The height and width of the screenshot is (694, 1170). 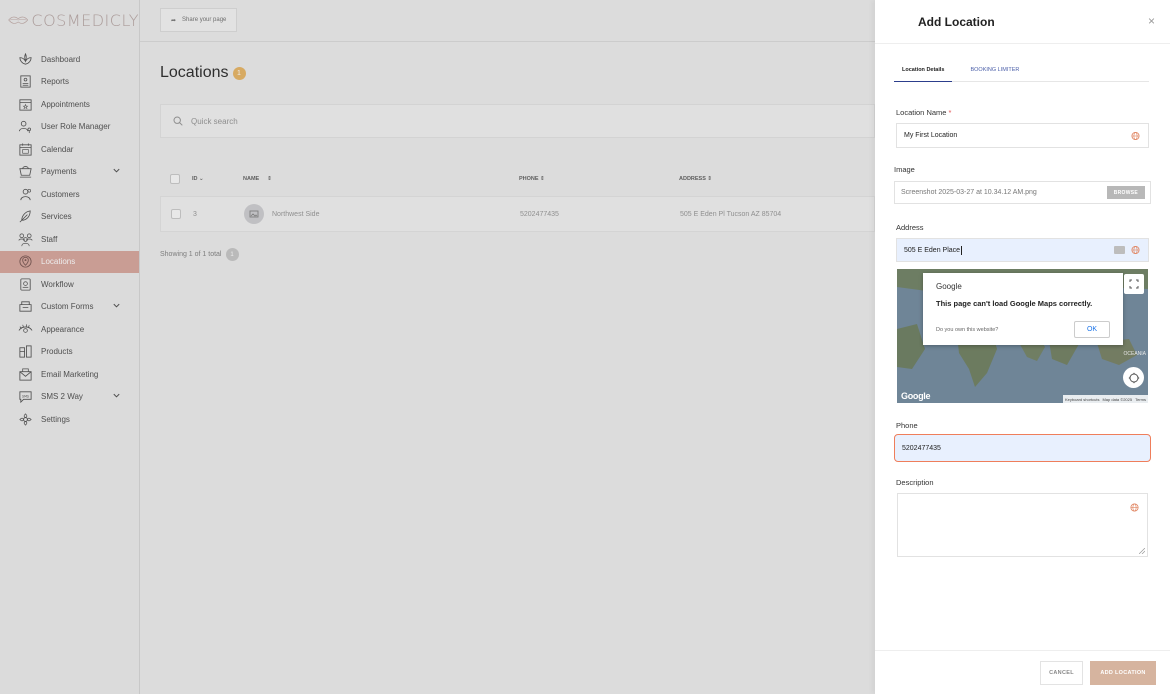 What do you see at coordinates (25, 419) in the screenshot?
I see `flower-gear-icon` at bounding box center [25, 419].